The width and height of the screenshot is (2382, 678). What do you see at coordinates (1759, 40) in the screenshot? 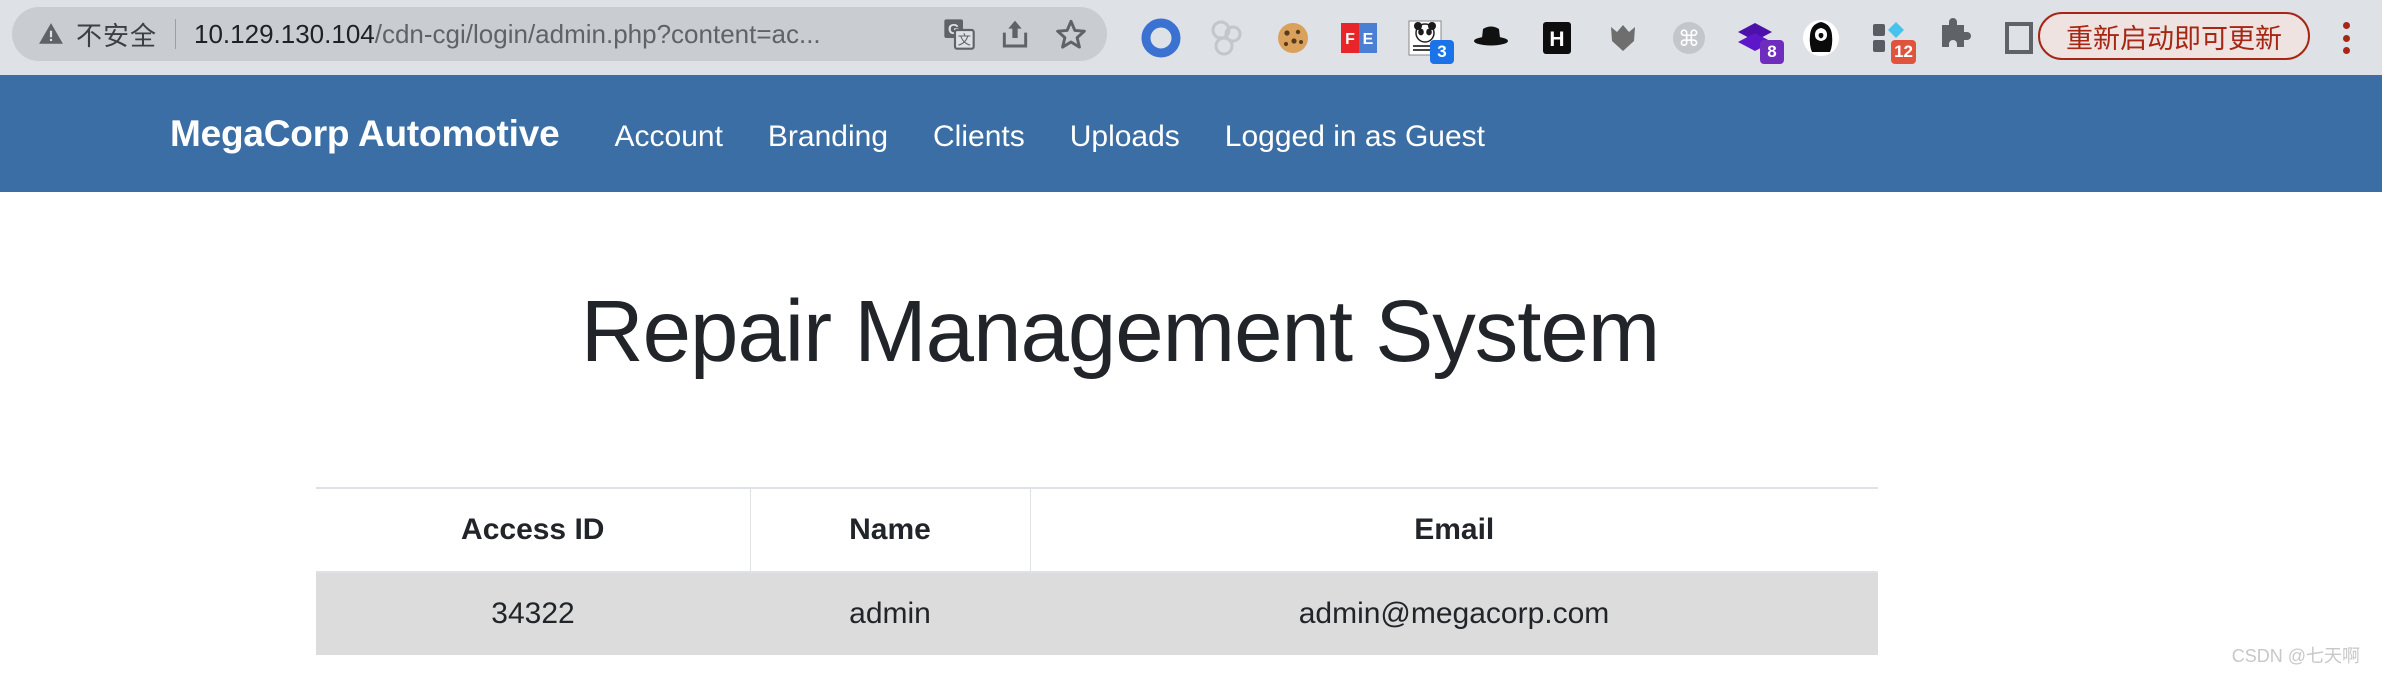
I see `purple-layers-extension-icon: 8` at bounding box center [1759, 40].